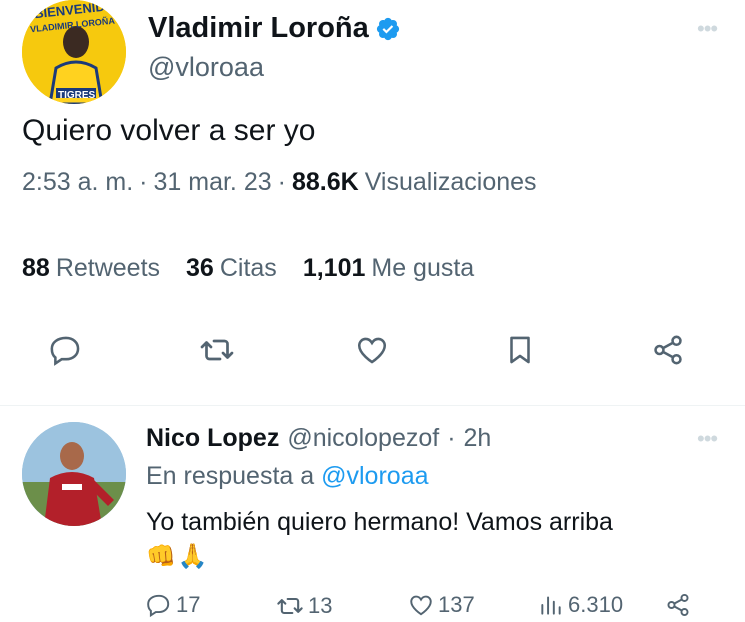  Describe the element at coordinates (325, 182) in the screenshot. I see `views-count: 88.6K` at that location.